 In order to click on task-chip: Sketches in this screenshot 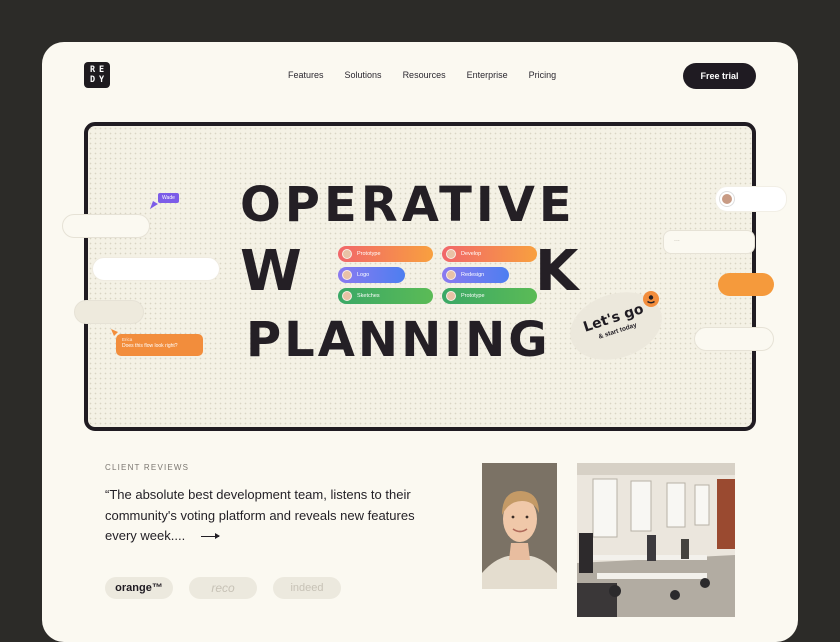, I will do `click(385, 296)`.